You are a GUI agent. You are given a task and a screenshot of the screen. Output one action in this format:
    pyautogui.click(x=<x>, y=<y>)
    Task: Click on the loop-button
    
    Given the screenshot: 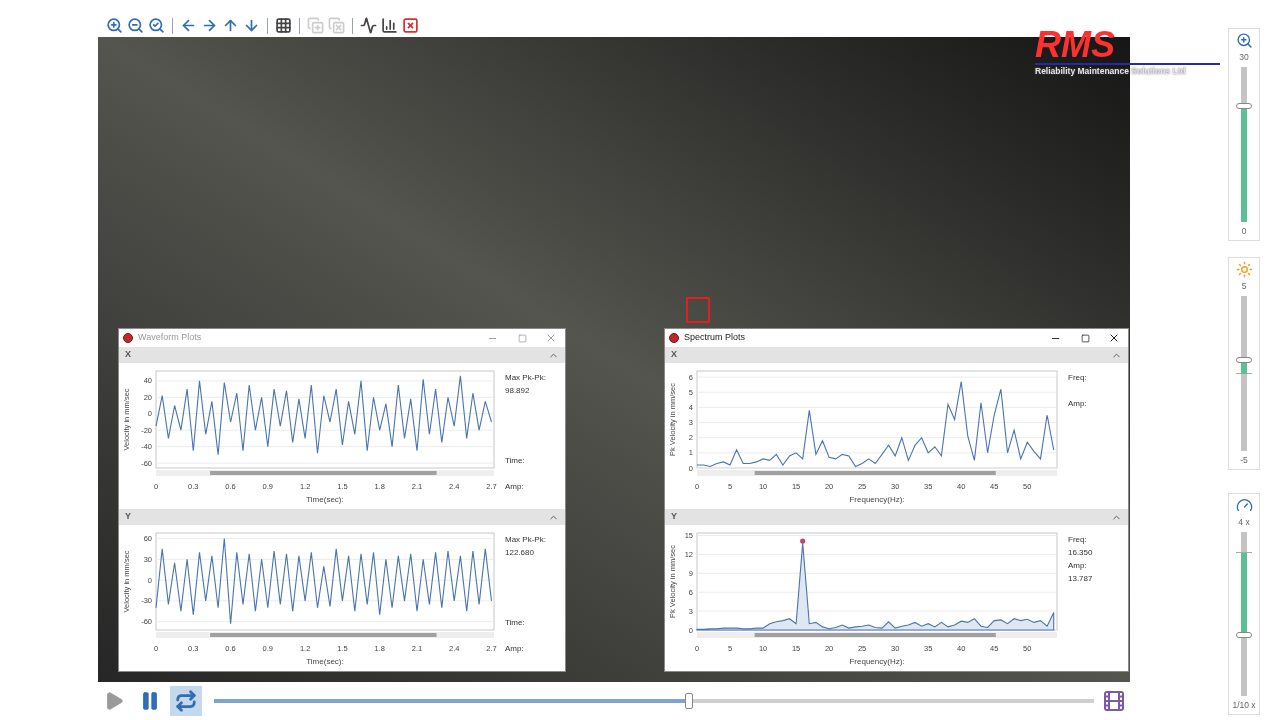 What is the action you would take?
    pyautogui.click(x=186, y=701)
    